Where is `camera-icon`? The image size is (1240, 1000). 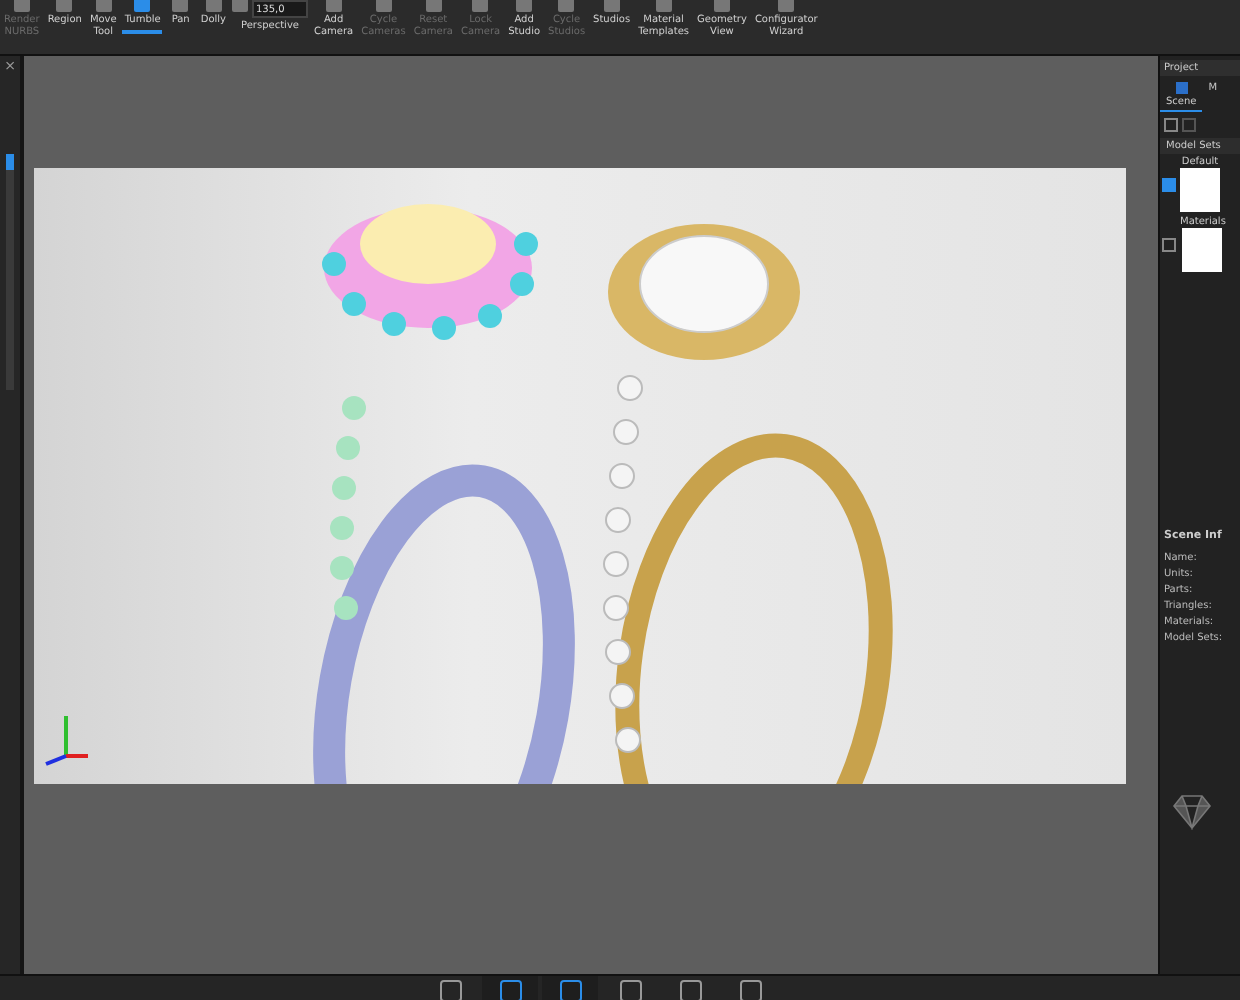
camera-icon is located at coordinates (240, 6).